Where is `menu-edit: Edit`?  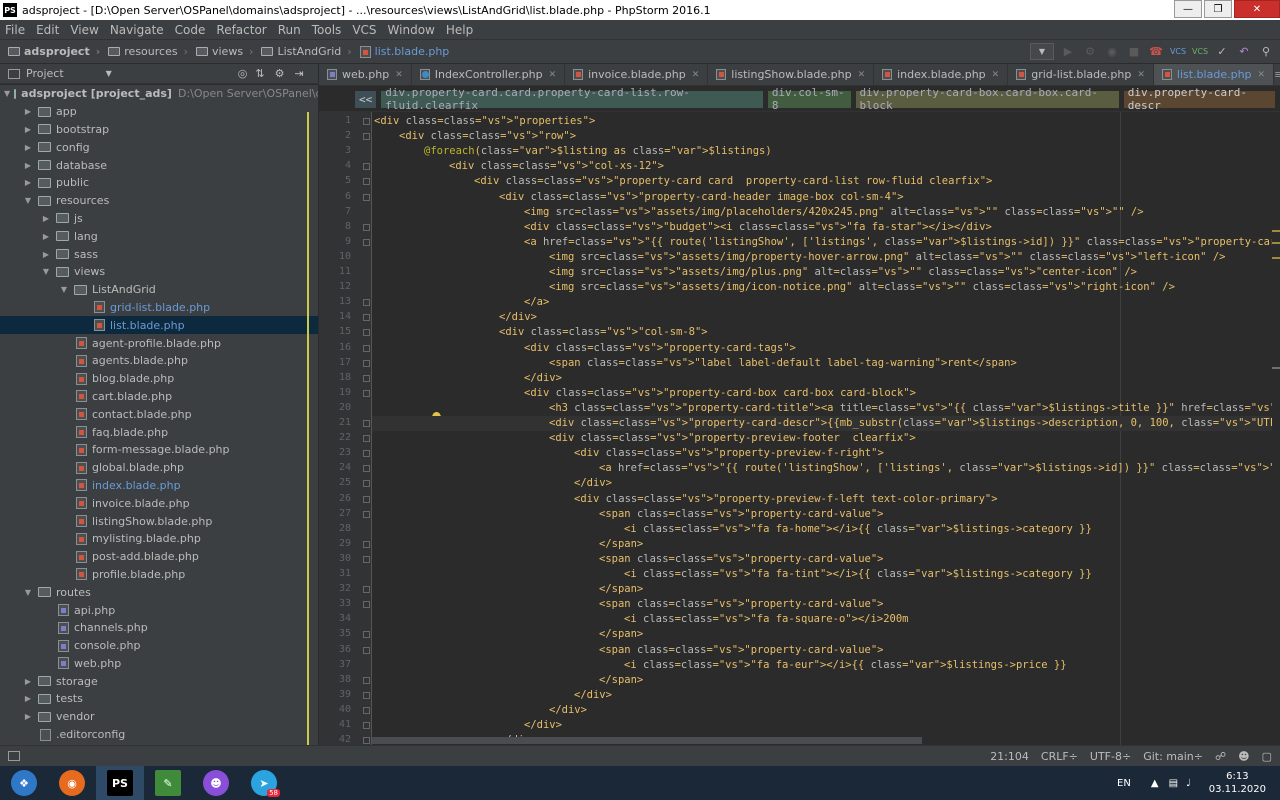 menu-edit: Edit is located at coordinates (48, 30).